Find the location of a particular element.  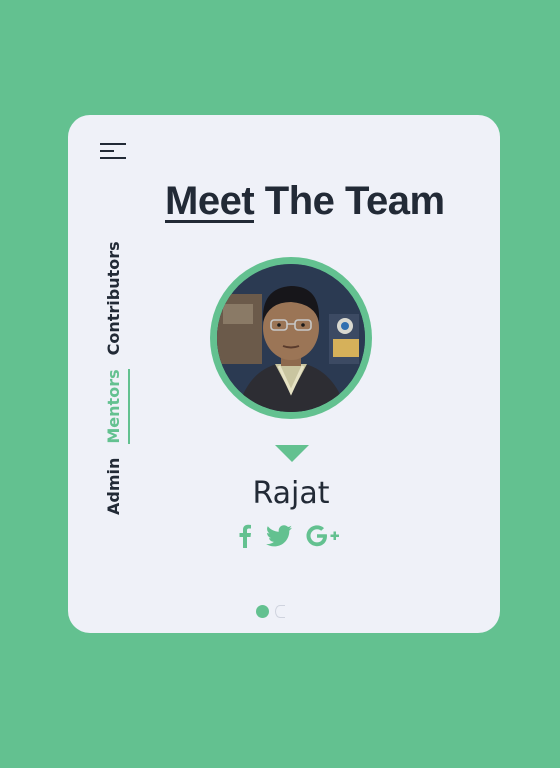

hamburger-menu-icon is located at coordinates (113, 151).